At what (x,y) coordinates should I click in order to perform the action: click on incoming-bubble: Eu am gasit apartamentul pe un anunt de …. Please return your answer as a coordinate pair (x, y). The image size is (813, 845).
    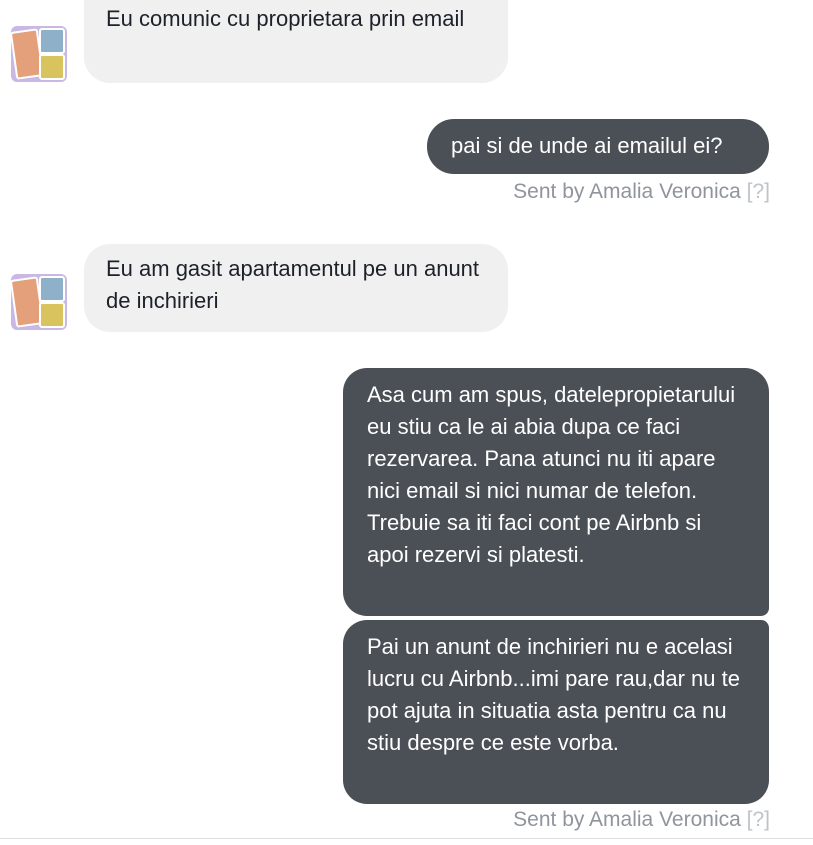
    Looking at the image, I should click on (296, 288).